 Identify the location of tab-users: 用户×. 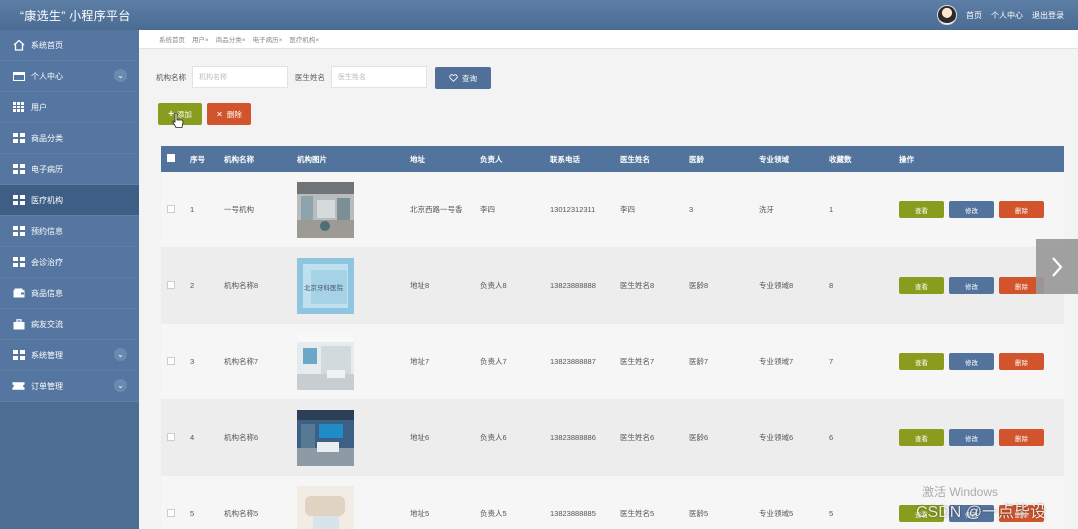
(200, 39).